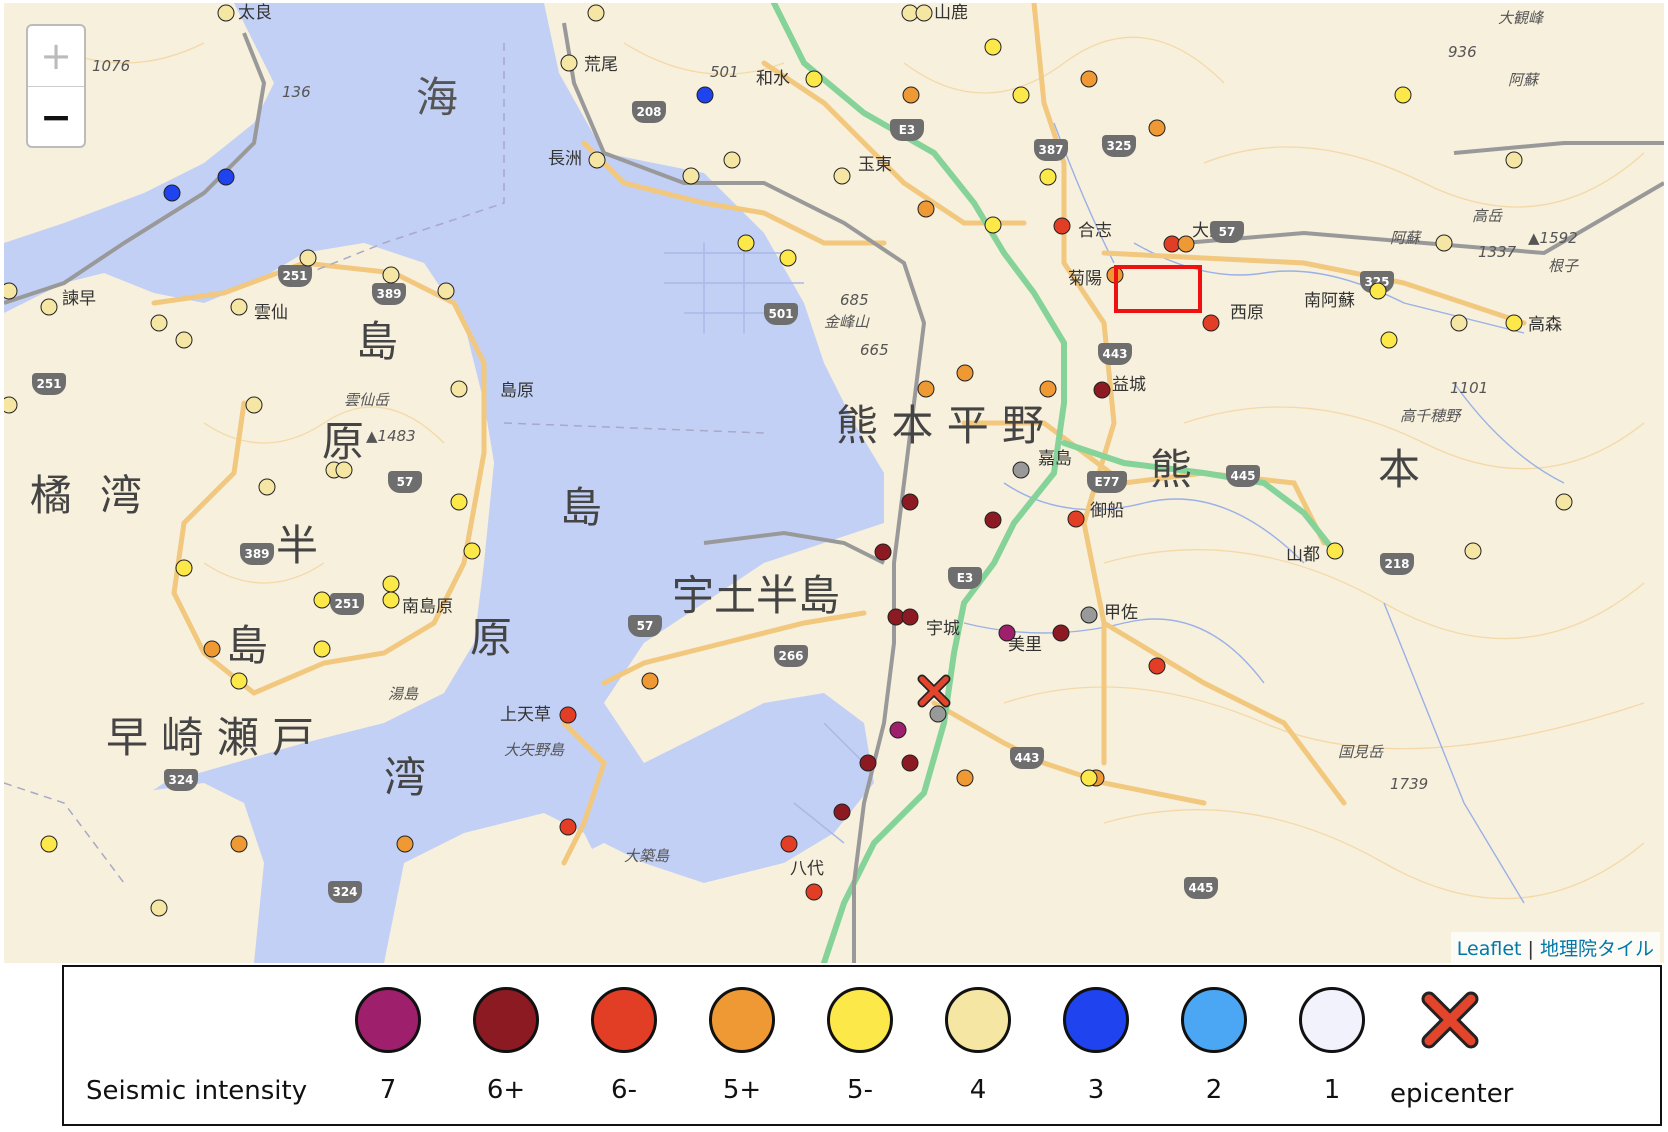 The width and height of the screenshot is (1668, 1132). What do you see at coordinates (565, 159) in the screenshot?
I see `place-nagasu: 長洲` at bounding box center [565, 159].